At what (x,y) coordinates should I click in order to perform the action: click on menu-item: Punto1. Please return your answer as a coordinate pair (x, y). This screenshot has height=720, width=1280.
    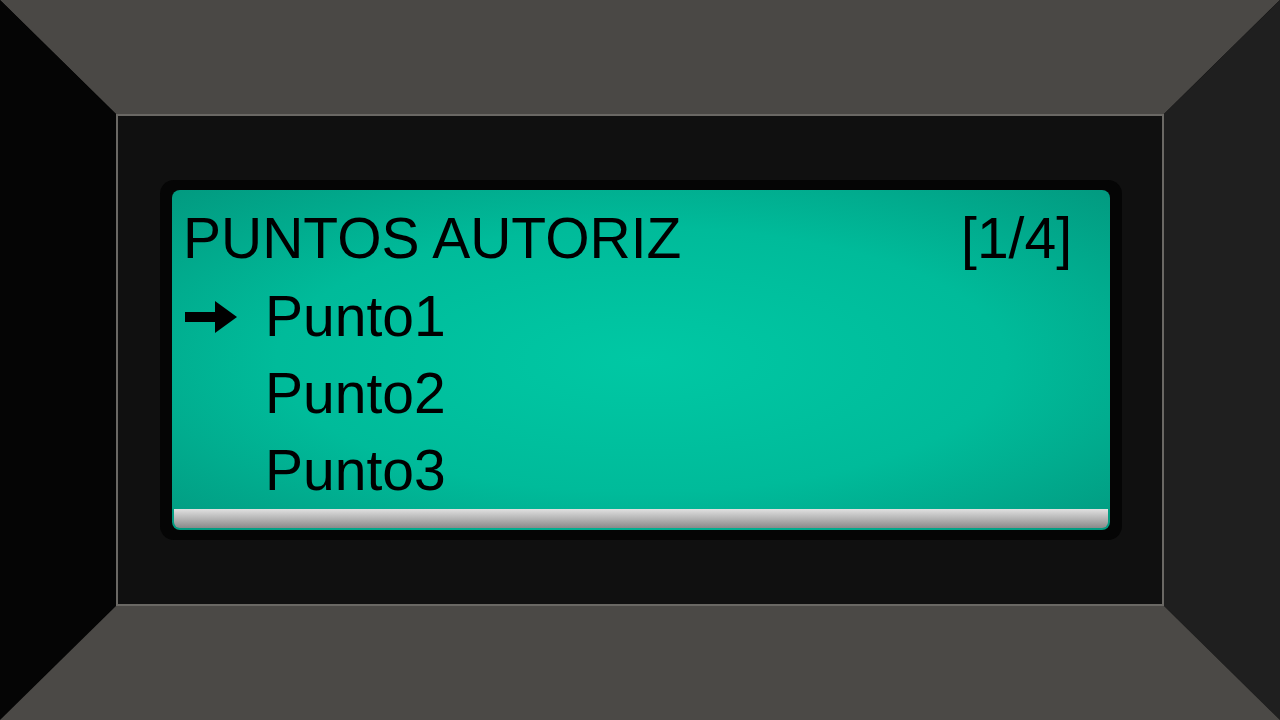
    Looking at the image, I should click on (355, 316).